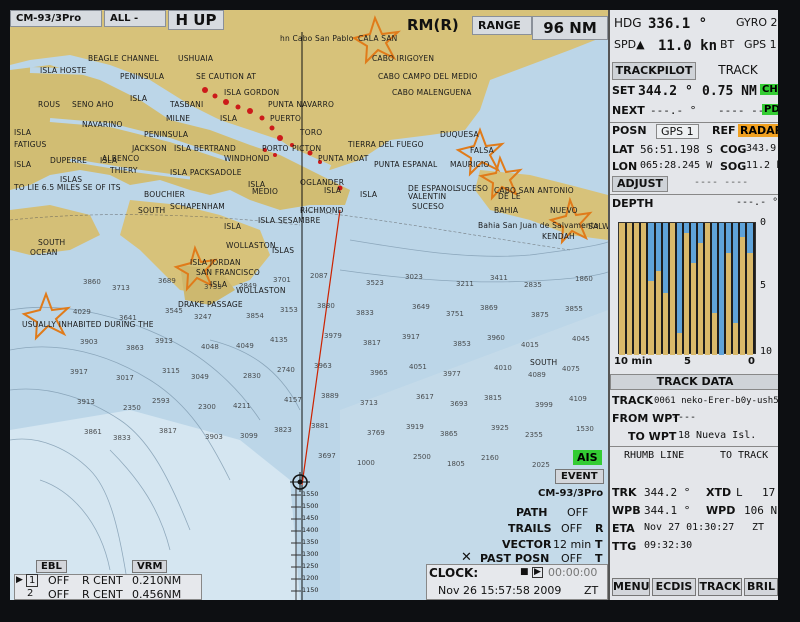 Image resolution: width=800 pixels, height=622 pixels. I want to click on chl-indicator: CHL, so click(769, 89).